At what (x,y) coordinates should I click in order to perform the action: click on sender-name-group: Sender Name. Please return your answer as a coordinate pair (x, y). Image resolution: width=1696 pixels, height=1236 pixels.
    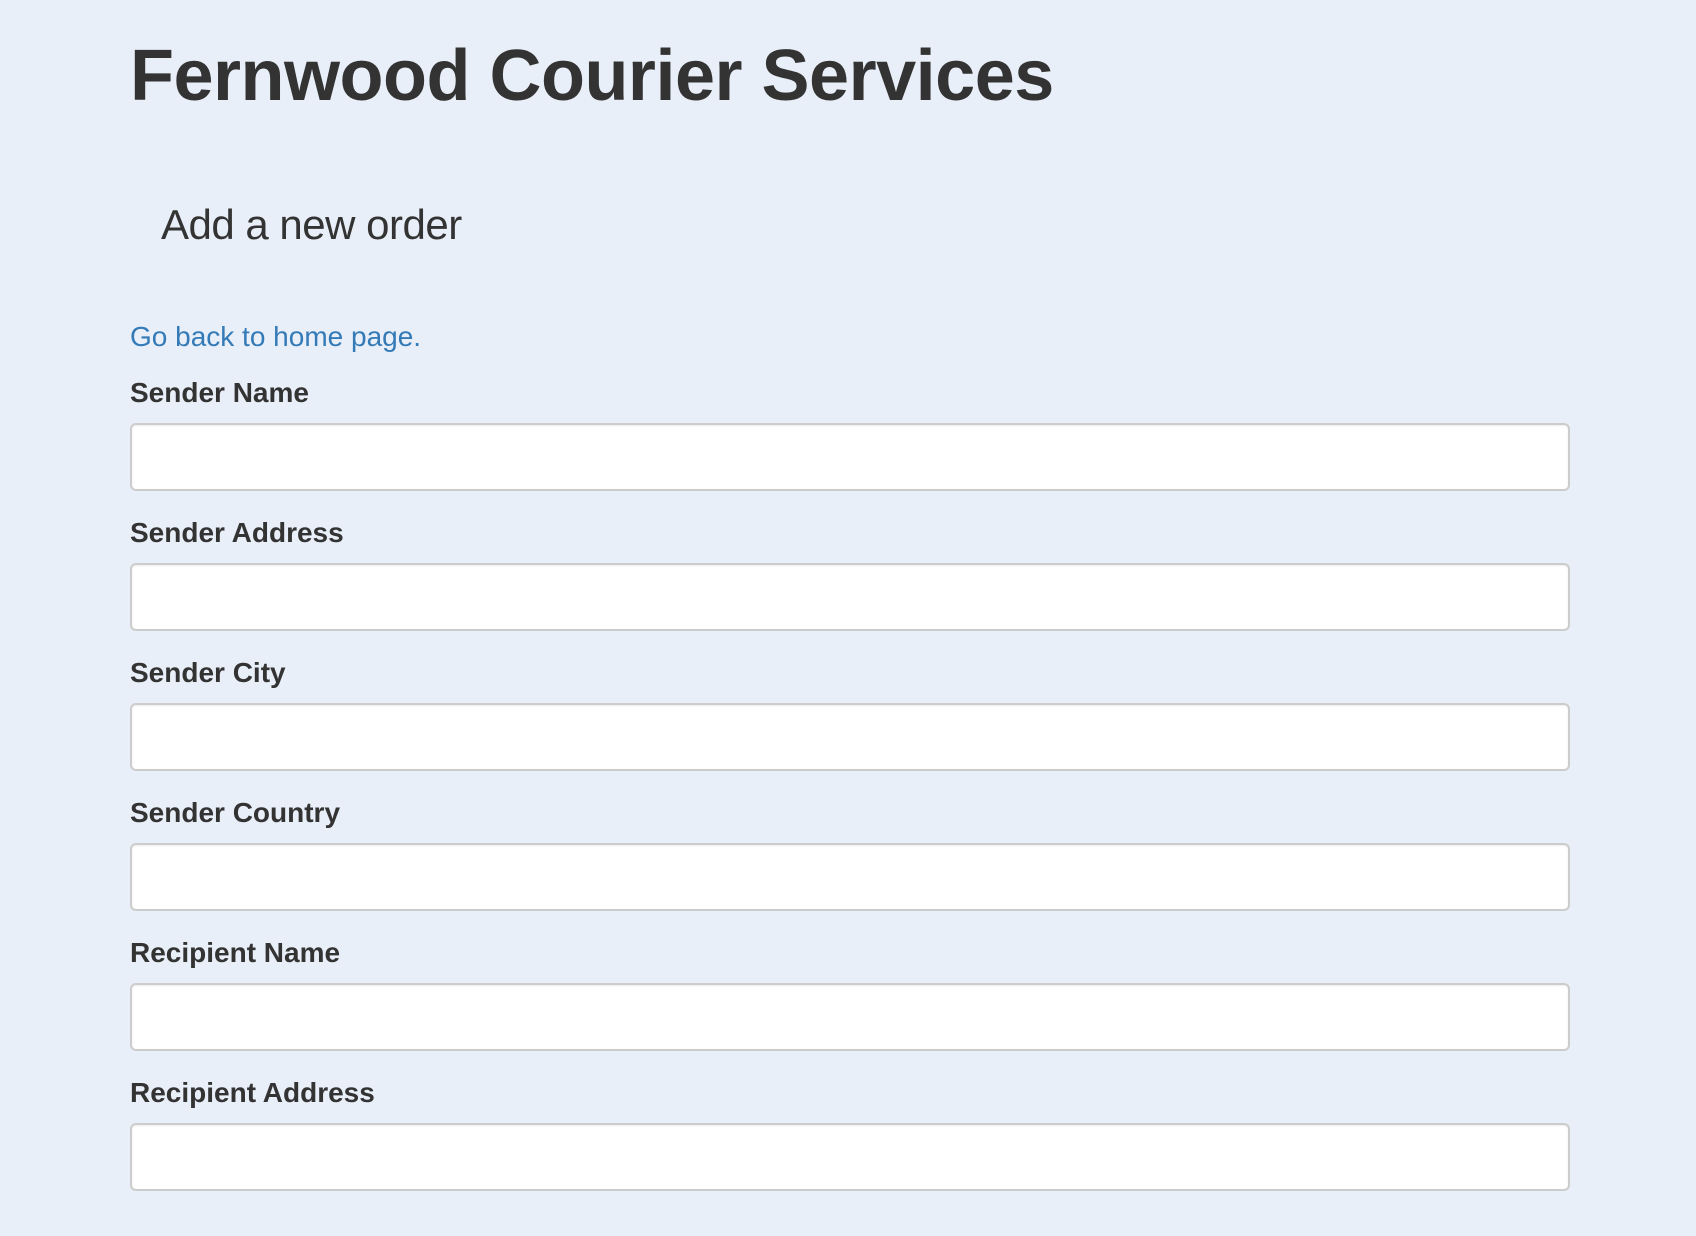
    Looking at the image, I should click on (850, 434).